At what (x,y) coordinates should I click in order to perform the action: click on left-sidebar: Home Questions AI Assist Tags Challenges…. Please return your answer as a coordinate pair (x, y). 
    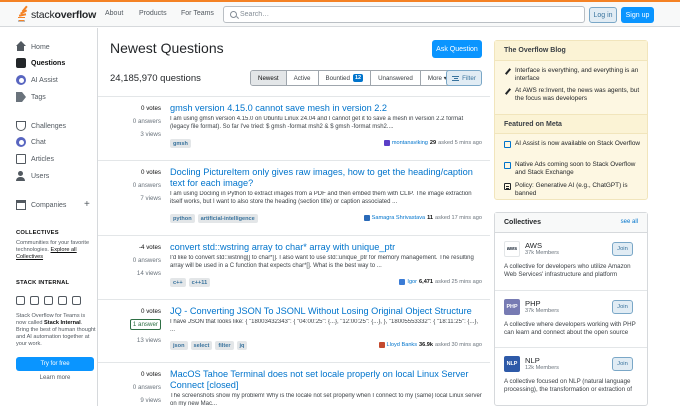
    Looking at the image, I should click on (49, 217).